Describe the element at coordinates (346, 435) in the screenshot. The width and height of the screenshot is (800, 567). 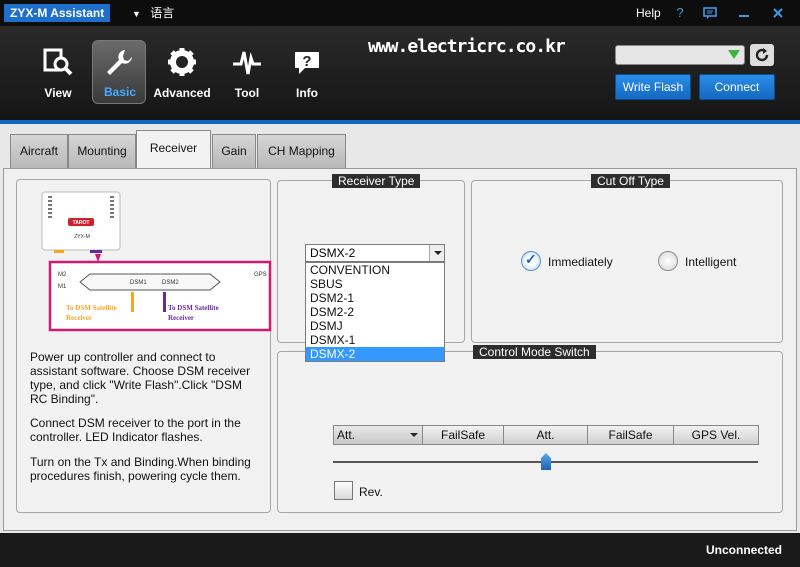
I see `mode-select-value: Att.` at that location.